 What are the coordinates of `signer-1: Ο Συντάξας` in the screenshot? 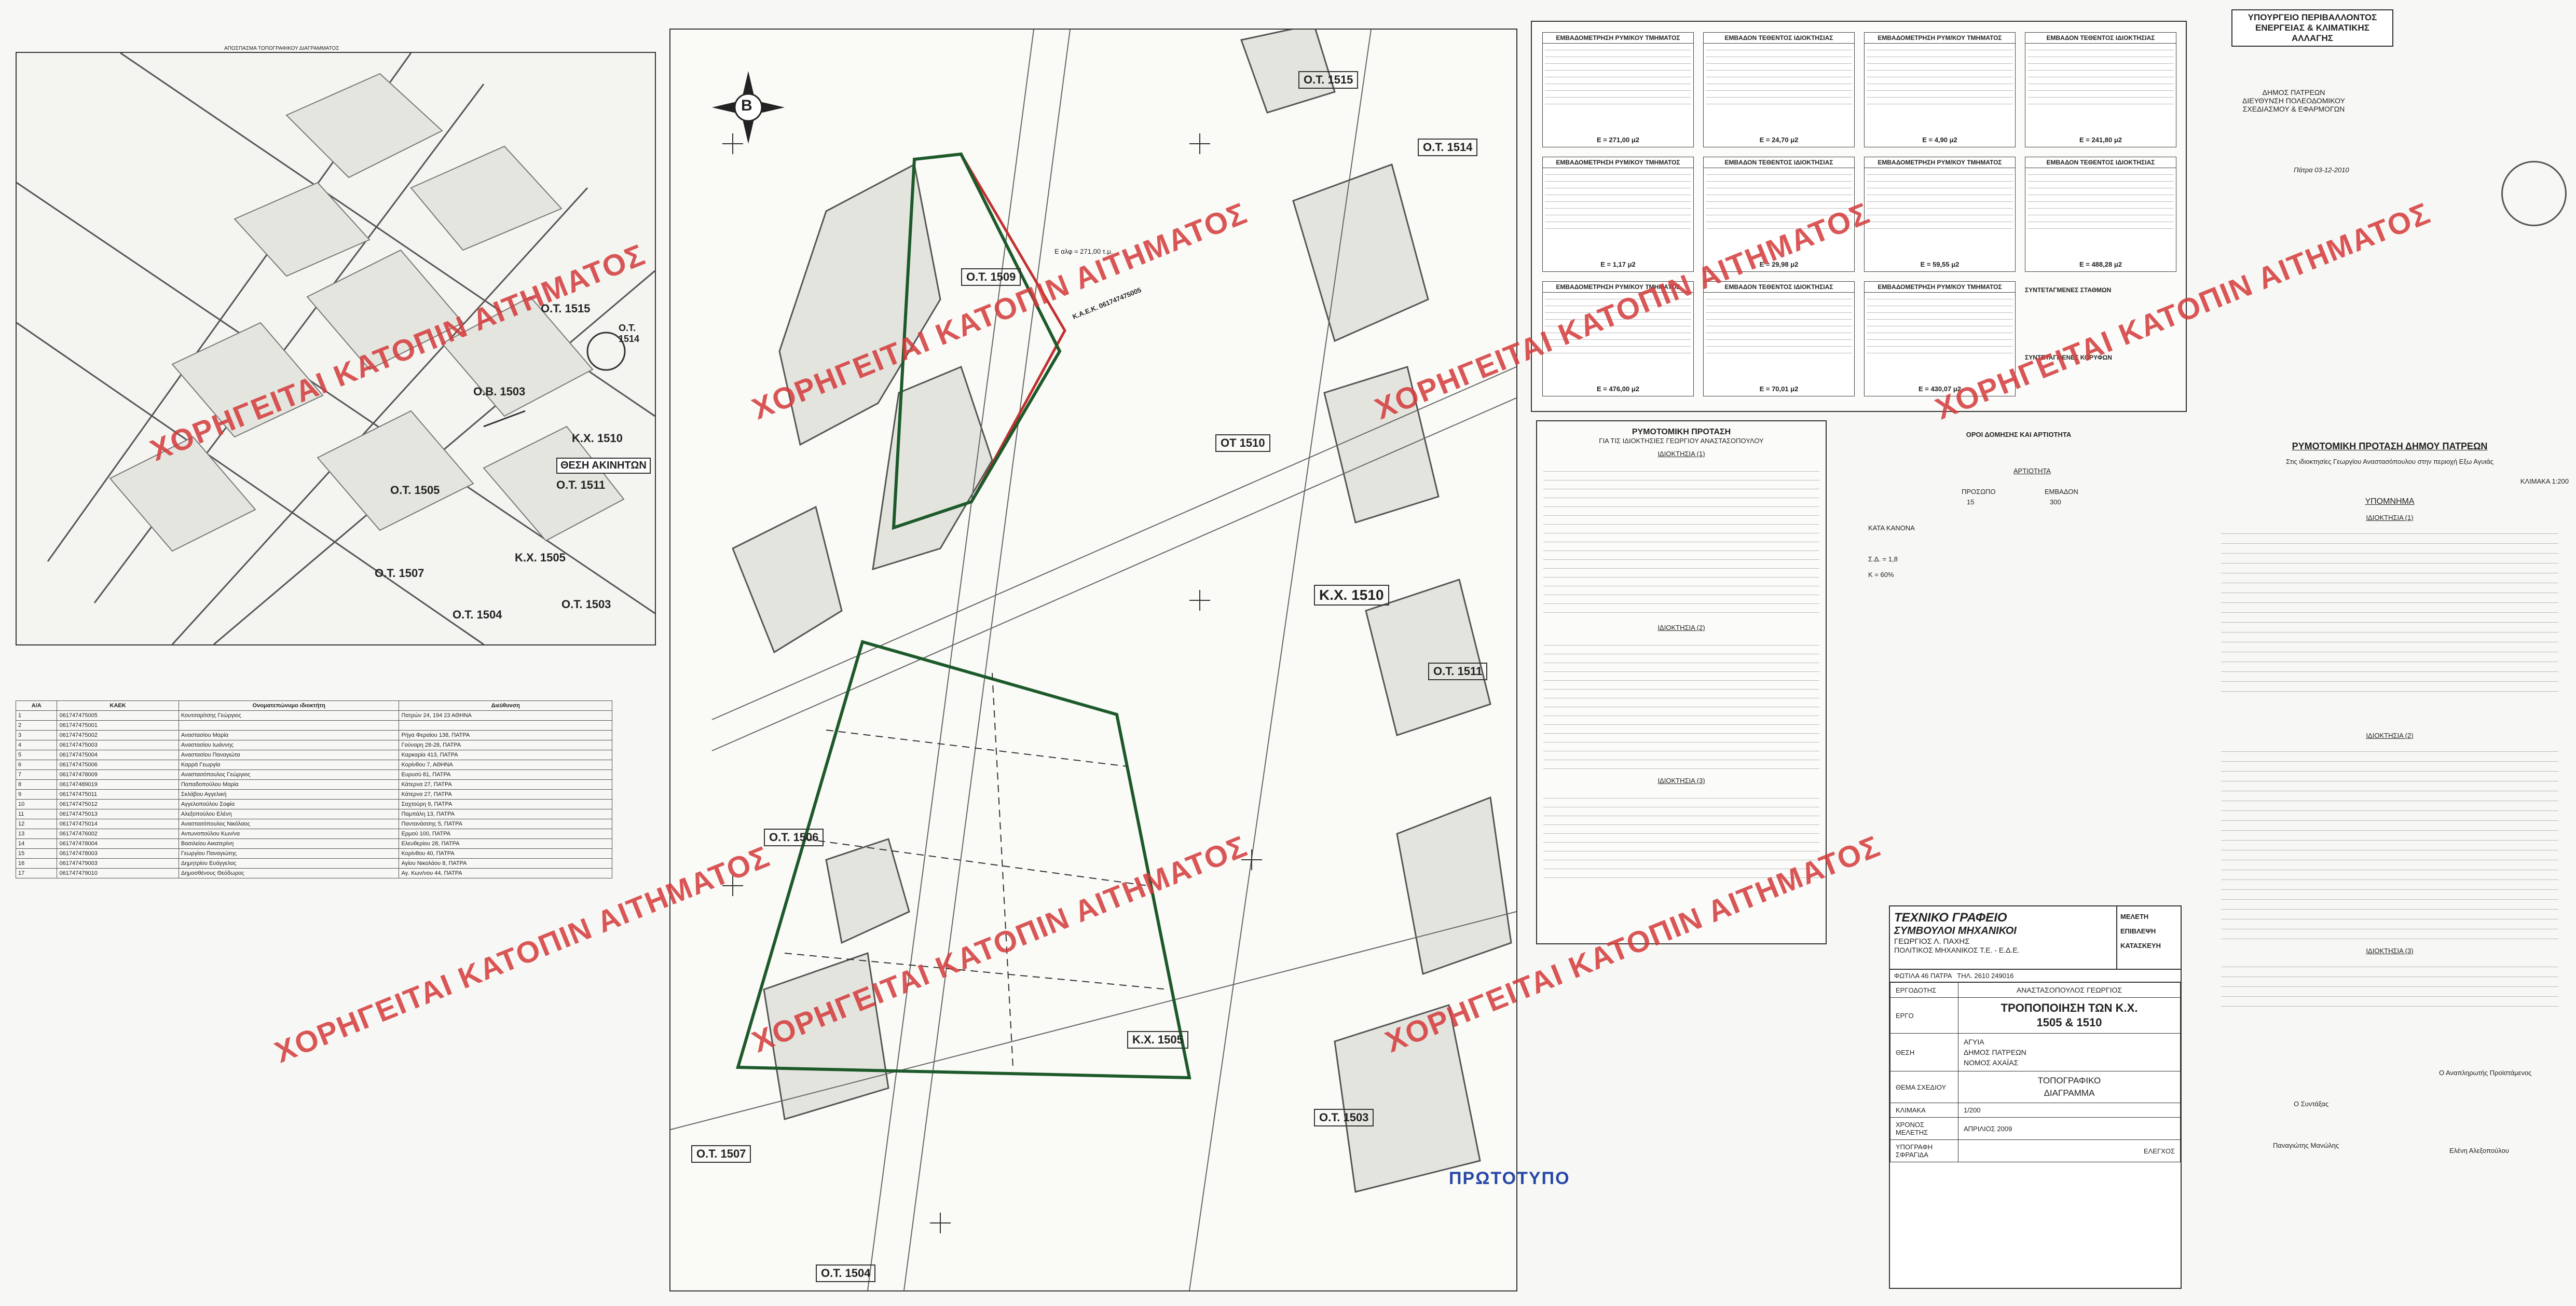 It's located at (2311, 1104).